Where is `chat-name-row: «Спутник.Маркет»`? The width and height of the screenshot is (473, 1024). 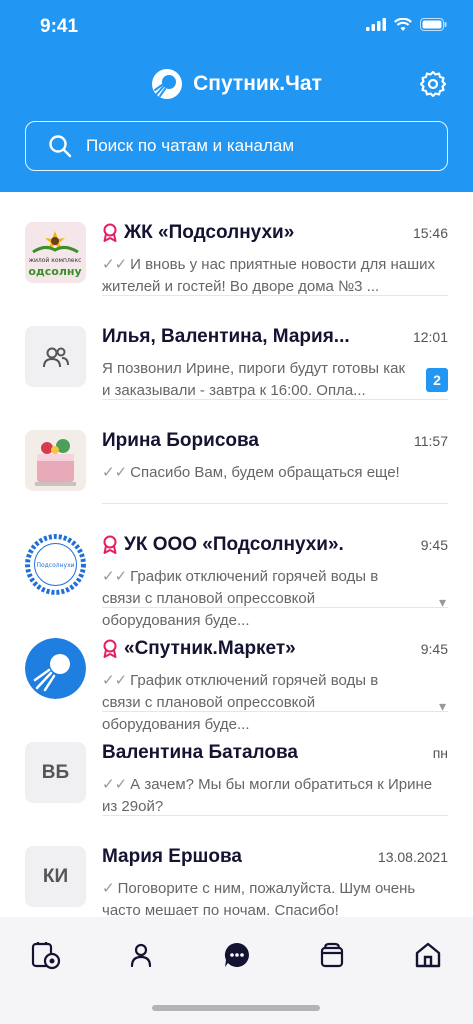
chat-name-row: «Спутник.Маркет» is located at coordinates (275, 649).